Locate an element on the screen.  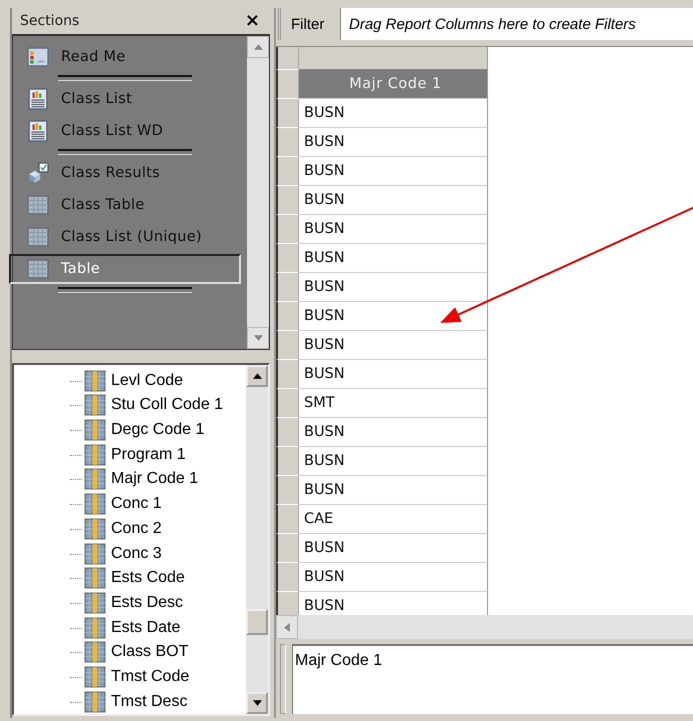
panel-title: Sections is located at coordinates (50, 20).